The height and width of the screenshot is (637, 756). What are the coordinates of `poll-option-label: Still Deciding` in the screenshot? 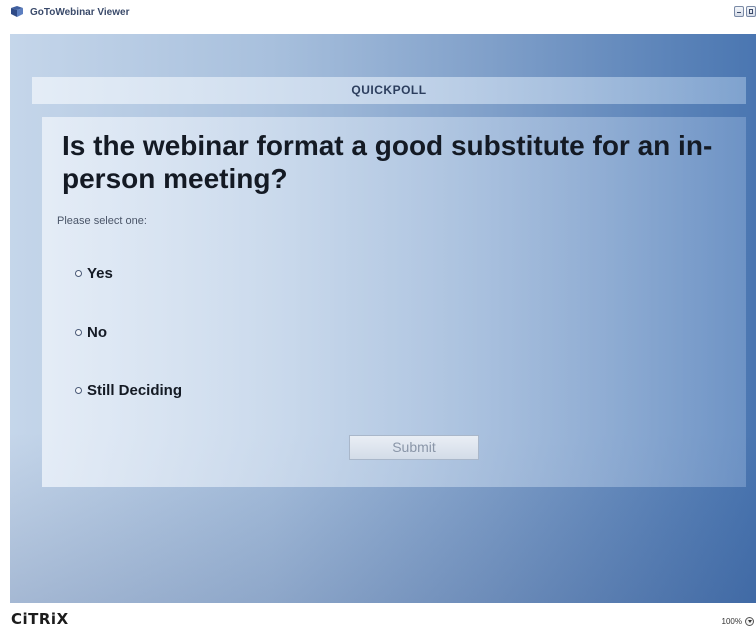 It's located at (135, 390).